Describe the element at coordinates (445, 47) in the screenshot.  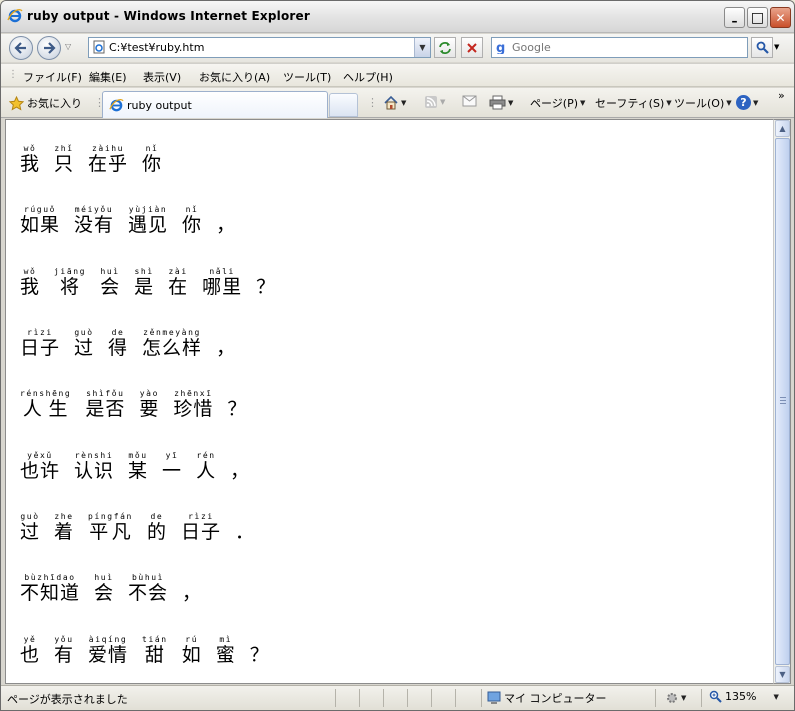
I see `refresh-button` at that location.